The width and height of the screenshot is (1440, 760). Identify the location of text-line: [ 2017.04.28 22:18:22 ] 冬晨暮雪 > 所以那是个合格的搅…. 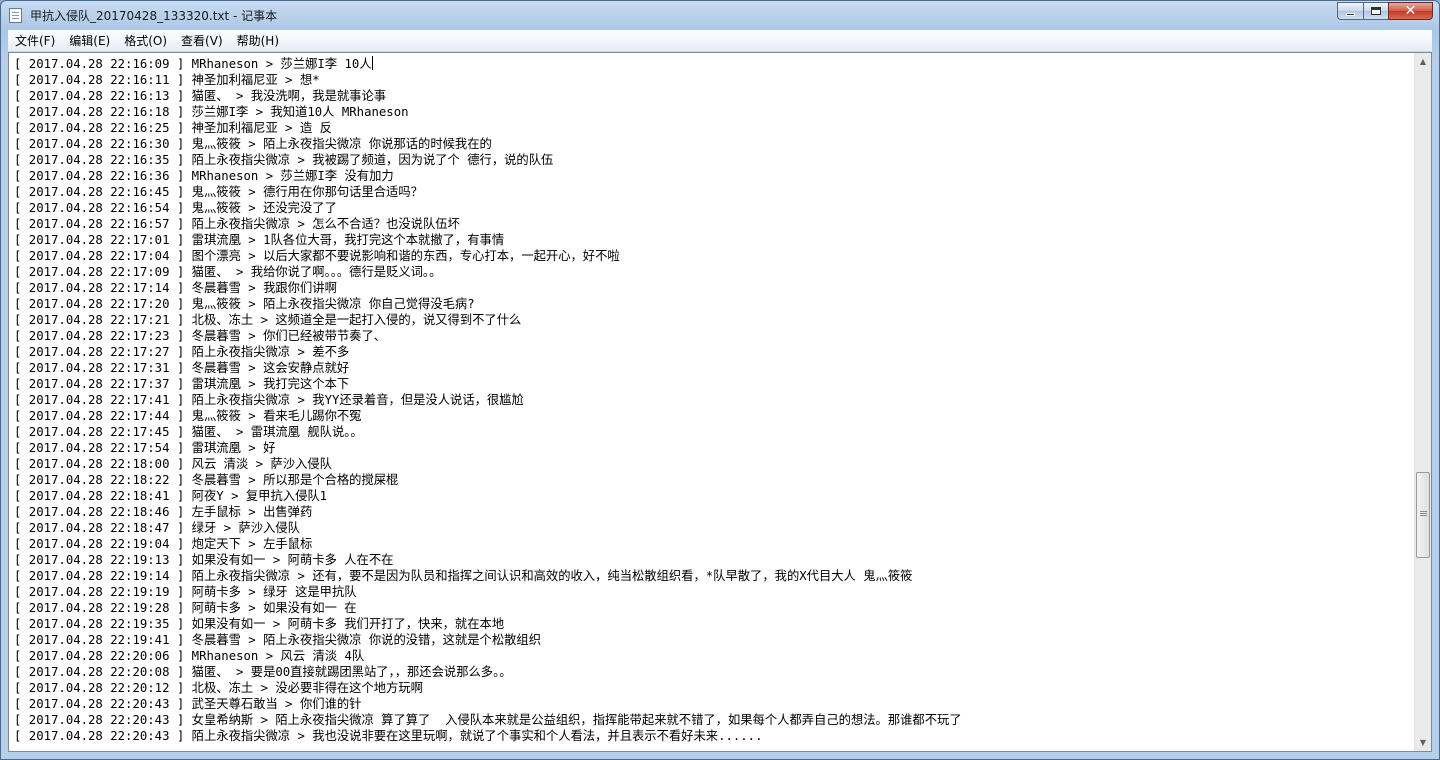
(488, 480).